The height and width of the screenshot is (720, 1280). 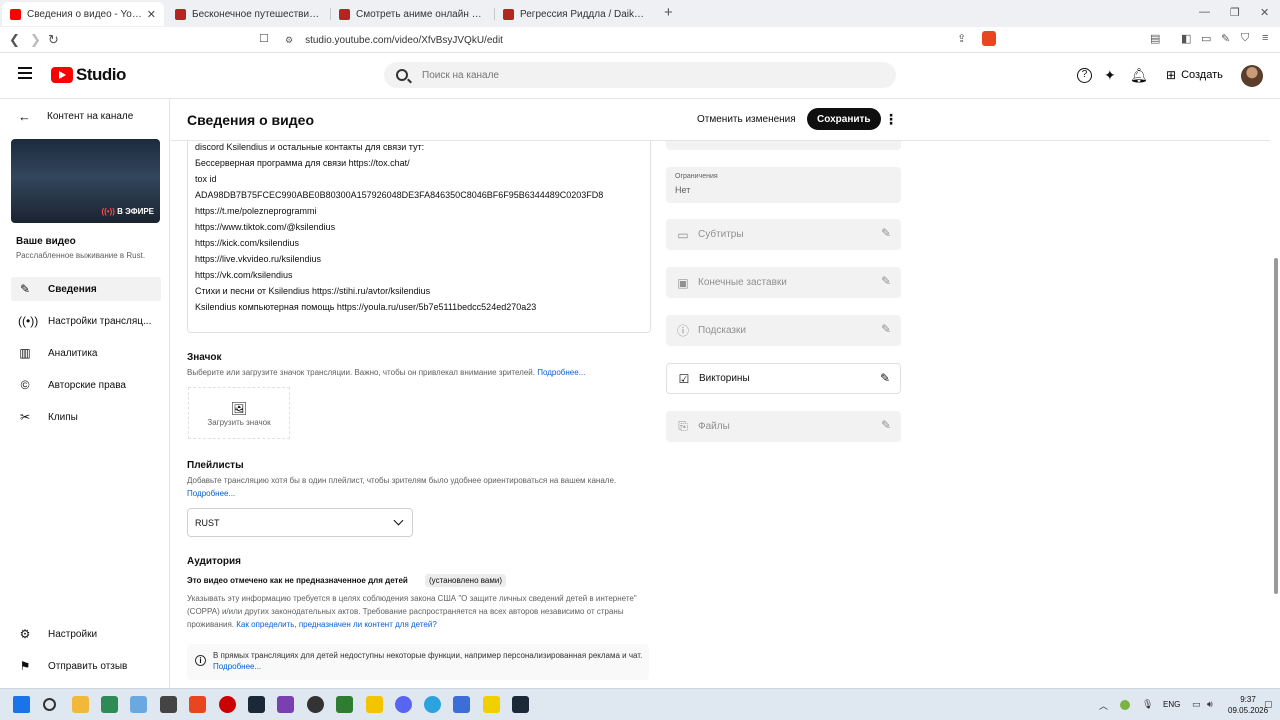 I want to click on sidebar-toggle-icon: ◧, so click(x=1186, y=38).